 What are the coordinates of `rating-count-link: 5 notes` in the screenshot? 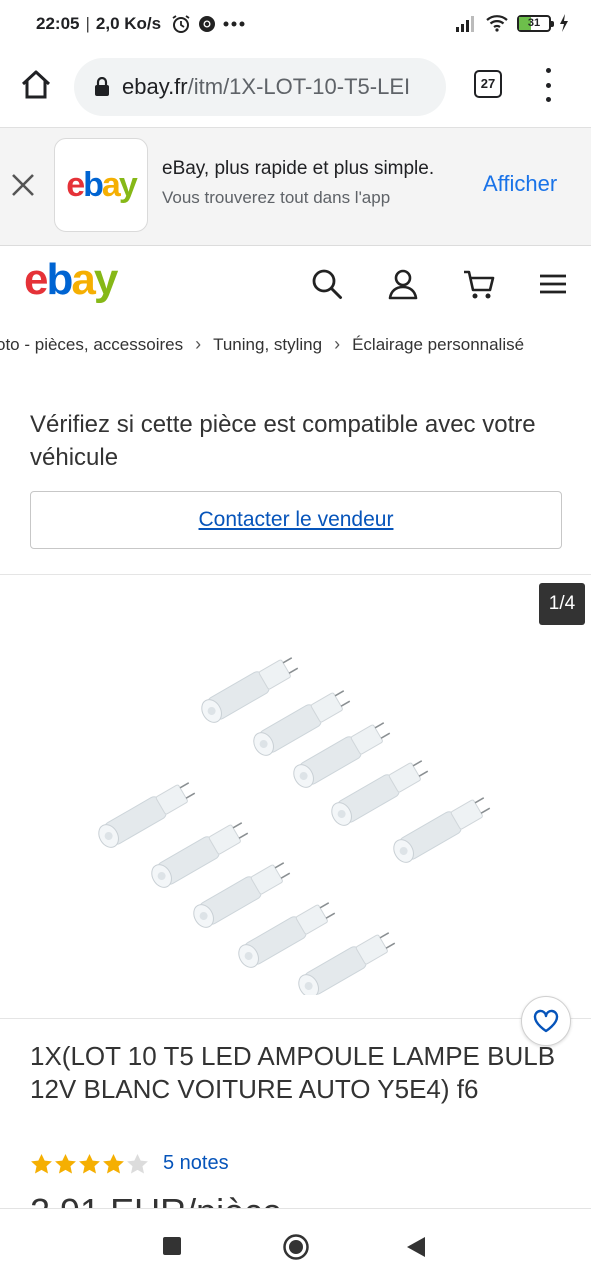 It's located at (196, 1163).